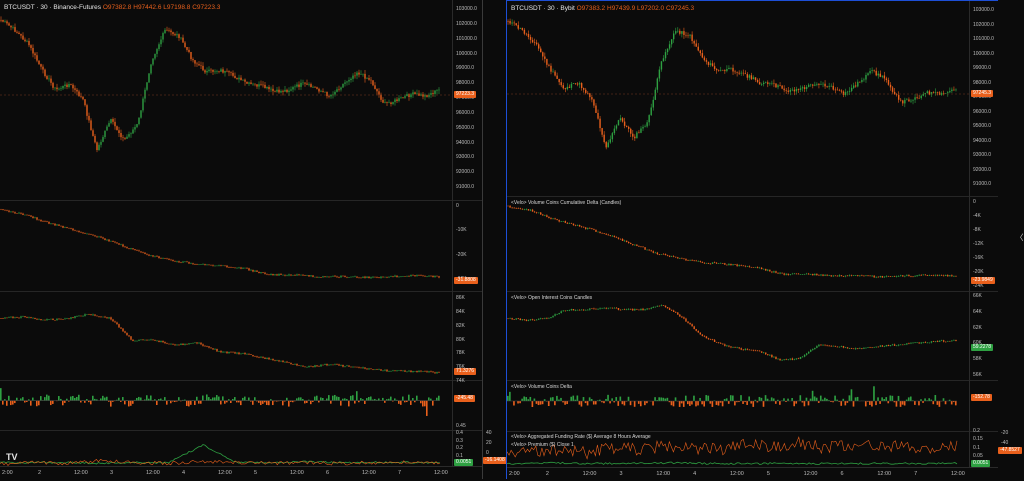  What do you see at coordinates (226, 246) in the screenshot?
I see `left-cvd-pane` at bounding box center [226, 246].